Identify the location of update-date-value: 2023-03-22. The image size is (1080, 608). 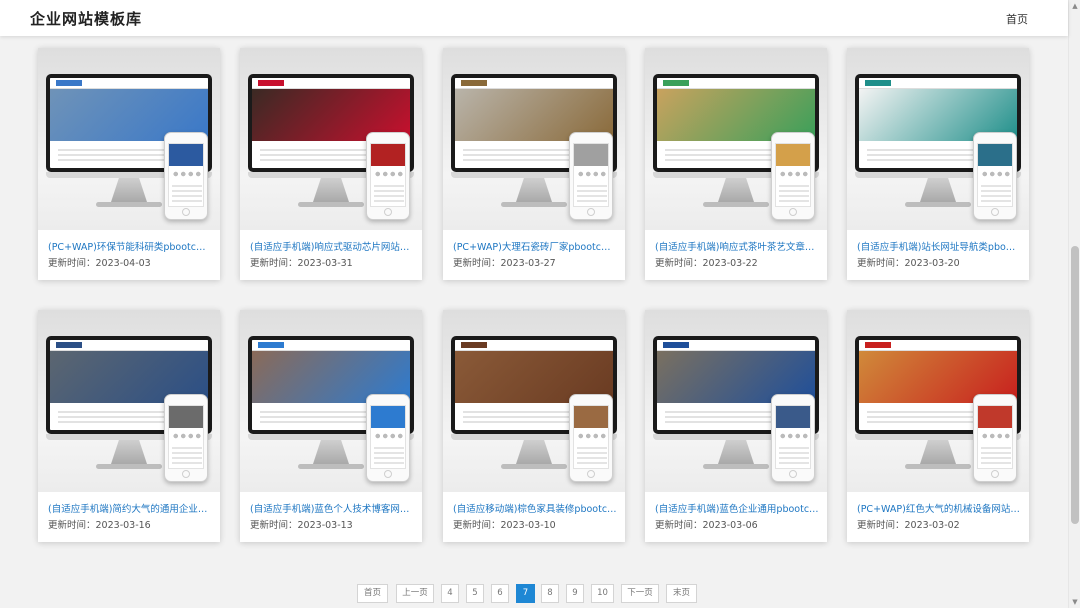
(730, 263).